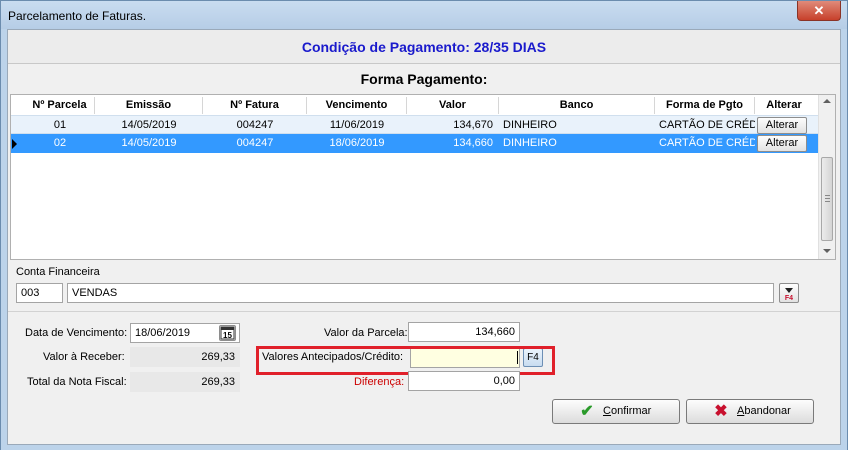 The height and width of the screenshot is (450, 848). What do you see at coordinates (424, 447) in the screenshot?
I see `window-bottom-frame` at bounding box center [424, 447].